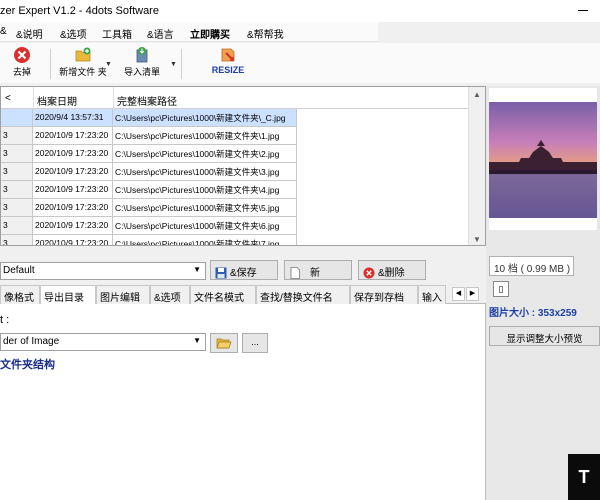 The image size is (600, 500). Describe the element at coordinates (19, 270) in the screenshot. I see `profile-select-value: Default` at that location.